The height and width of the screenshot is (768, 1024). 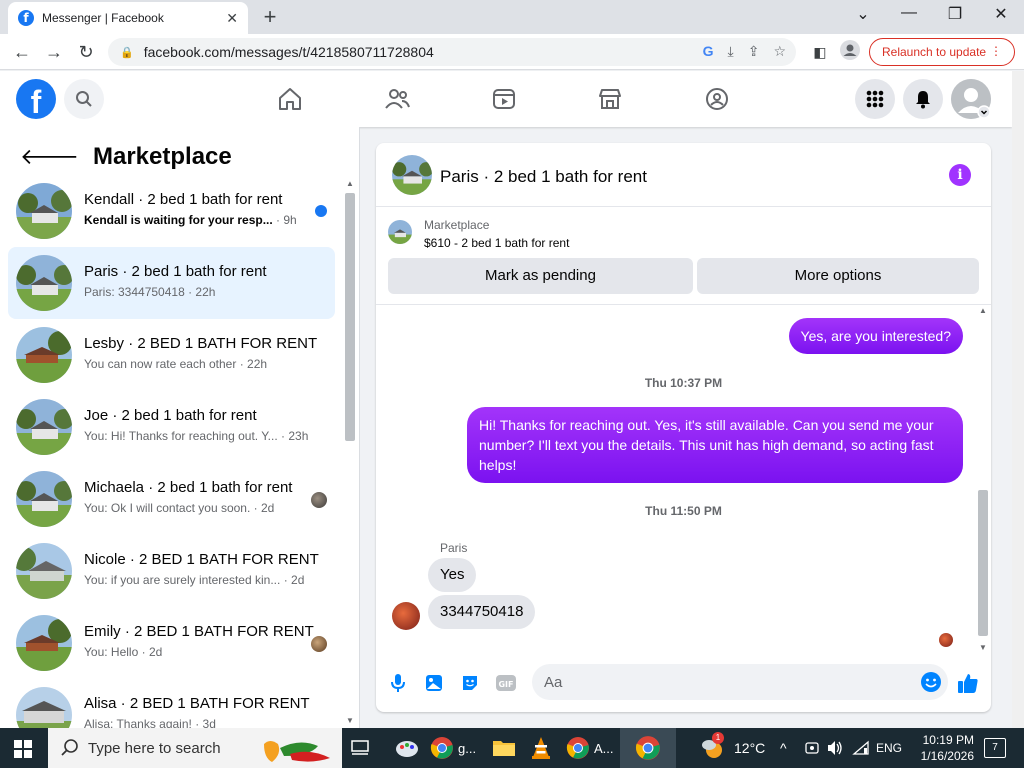 I want to click on taskbar-clock: 10:19 PM 1/16/2026, so click(x=939, y=748).